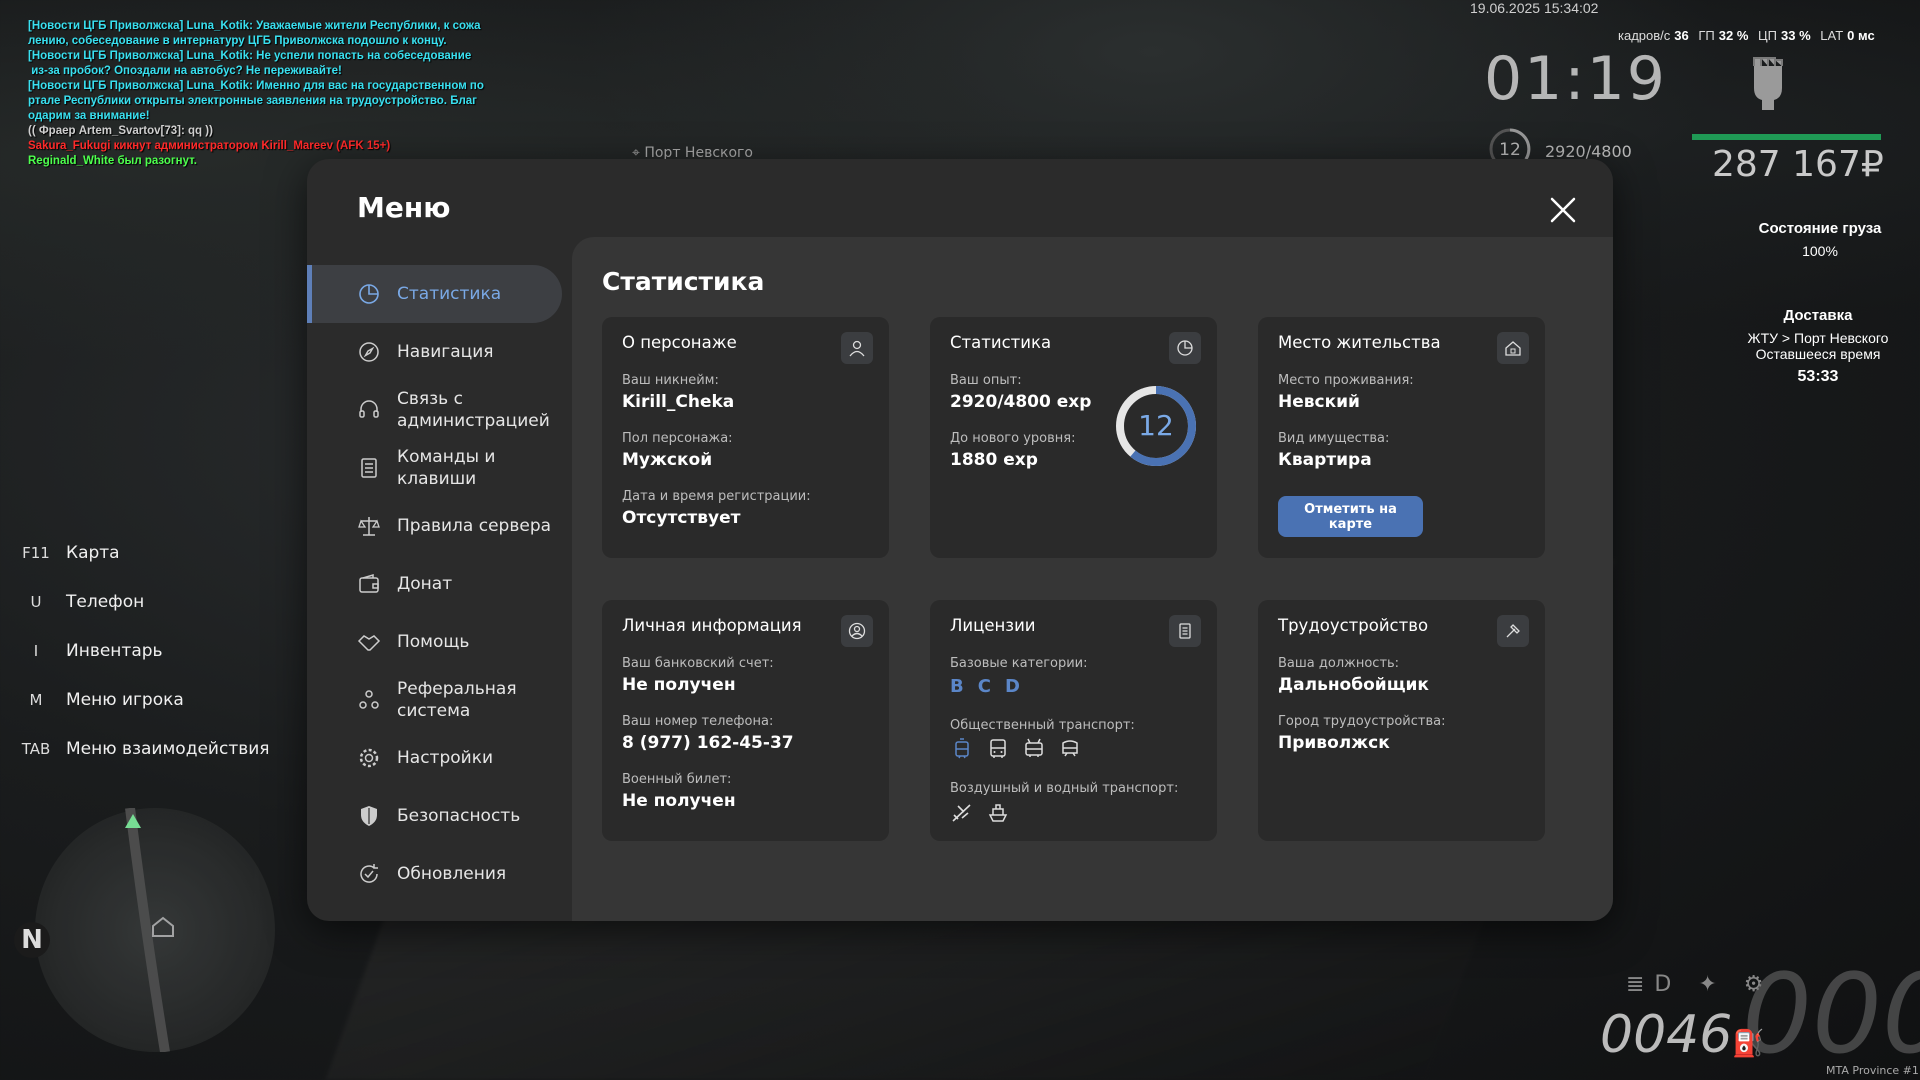 This screenshot has width=1920, height=1080. What do you see at coordinates (369, 468) in the screenshot?
I see `list-icon` at bounding box center [369, 468].